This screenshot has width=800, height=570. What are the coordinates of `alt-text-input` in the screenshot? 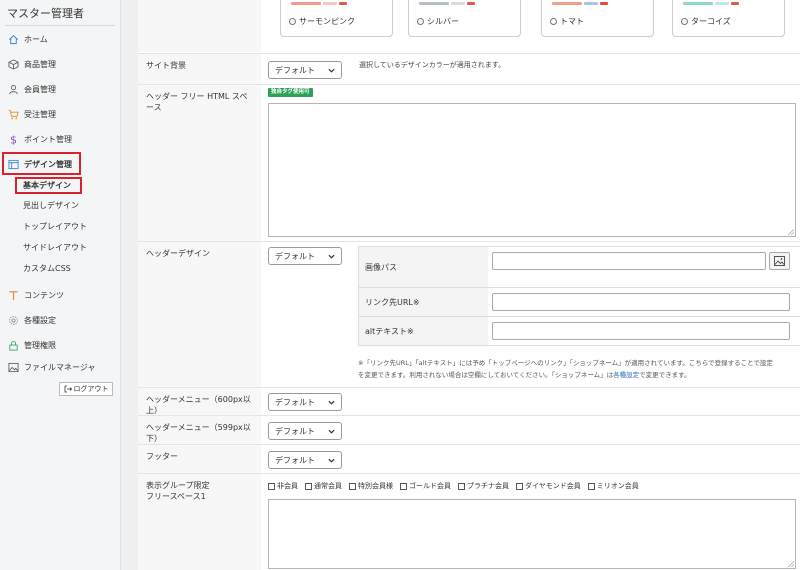 It's located at (641, 331).